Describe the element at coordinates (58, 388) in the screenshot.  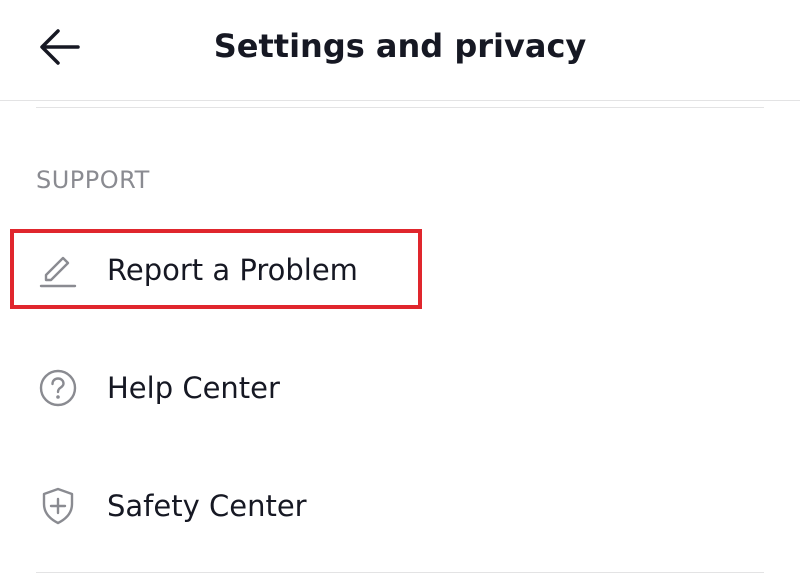
I see `question-circle-icon` at that location.